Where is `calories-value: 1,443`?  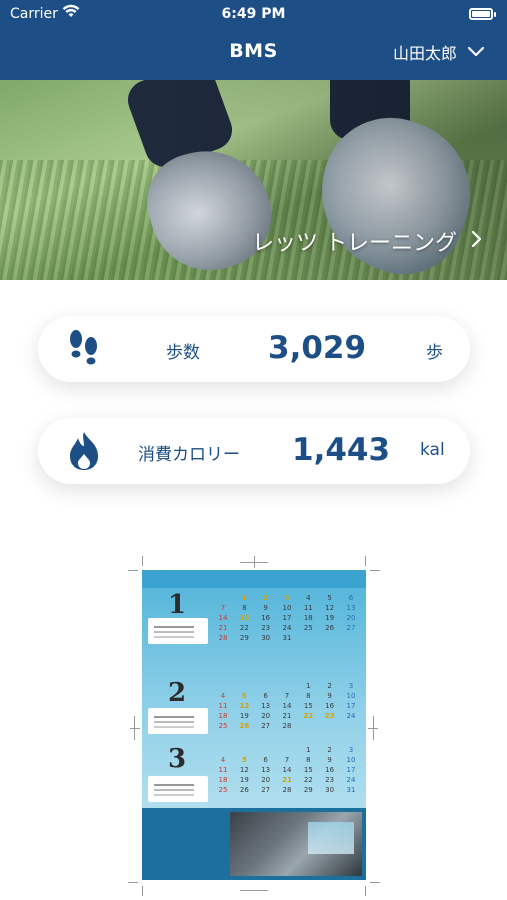 calories-value: 1,443 is located at coordinates (341, 450).